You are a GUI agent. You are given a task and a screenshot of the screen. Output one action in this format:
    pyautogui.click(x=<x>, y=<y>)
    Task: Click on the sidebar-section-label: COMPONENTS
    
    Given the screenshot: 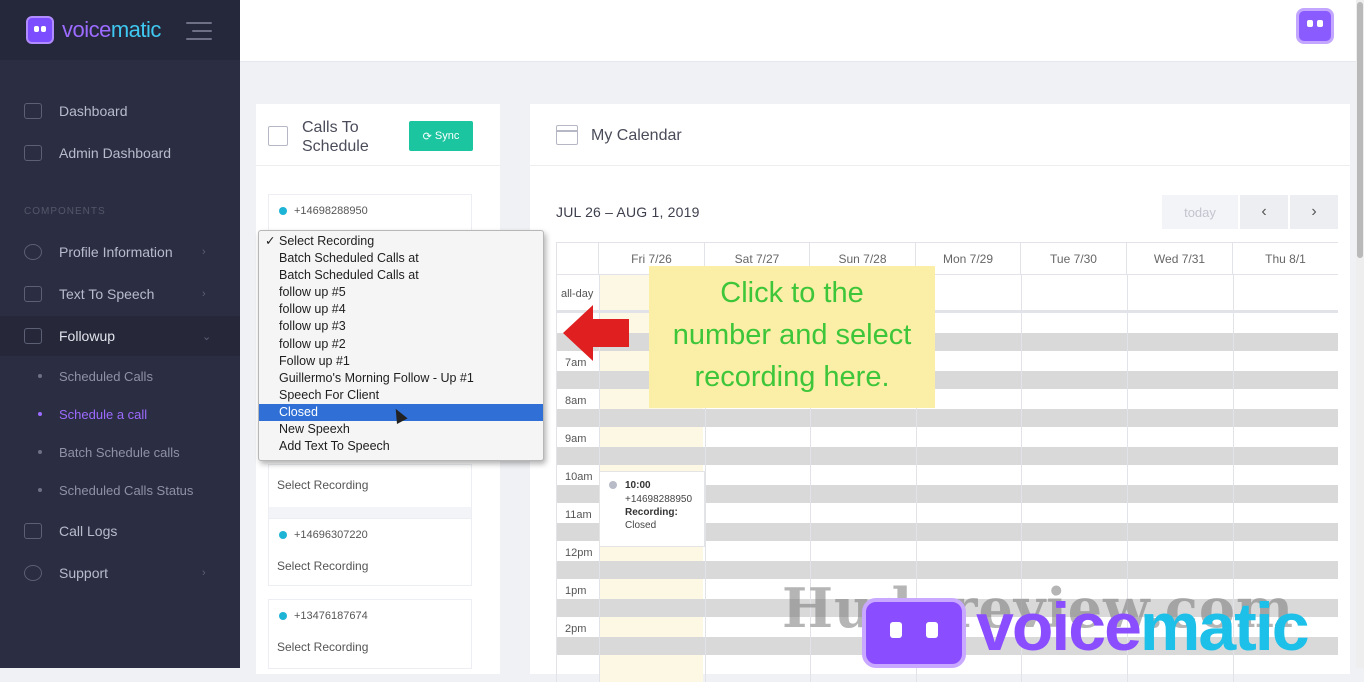 What is the action you would take?
    pyautogui.click(x=65, y=211)
    